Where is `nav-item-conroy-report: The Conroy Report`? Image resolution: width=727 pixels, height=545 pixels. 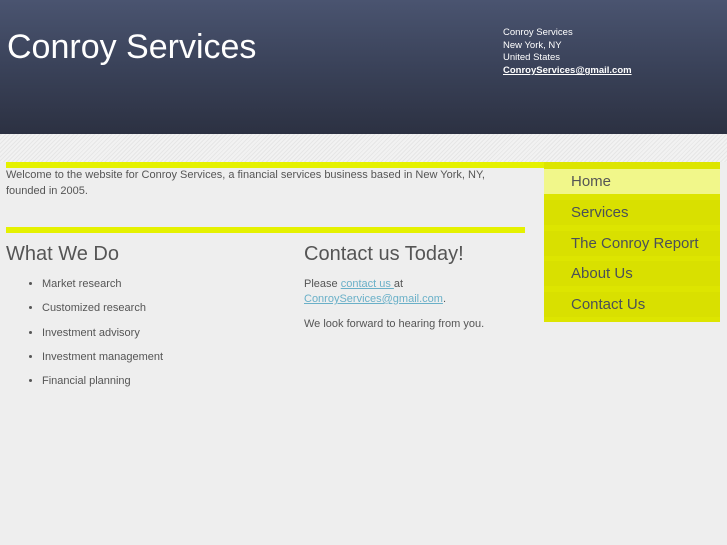 nav-item-conroy-report: The Conroy Report is located at coordinates (632, 243).